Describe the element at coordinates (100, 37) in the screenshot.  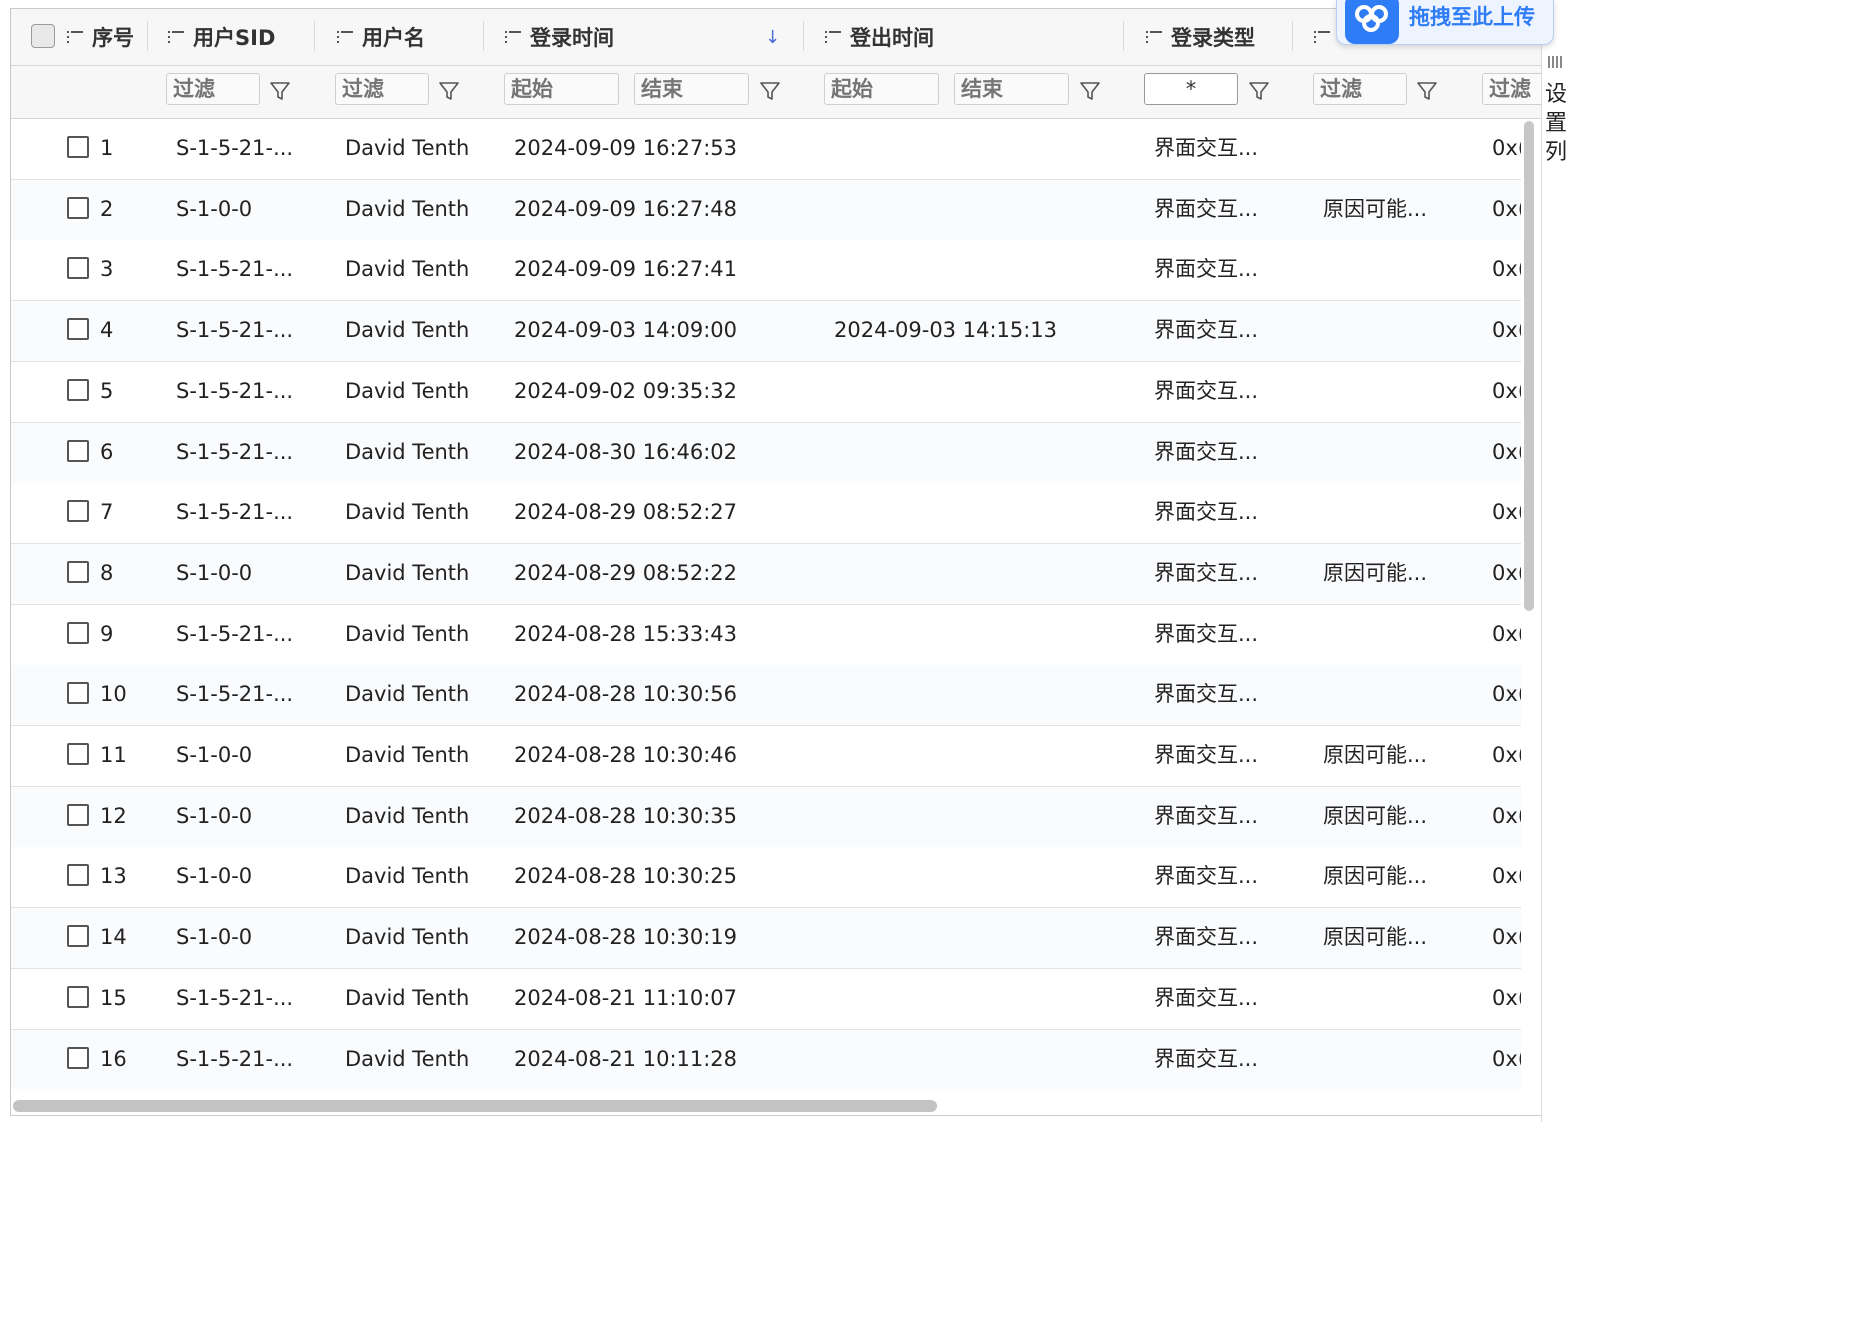
I see `column-header-seq: 序号` at that location.